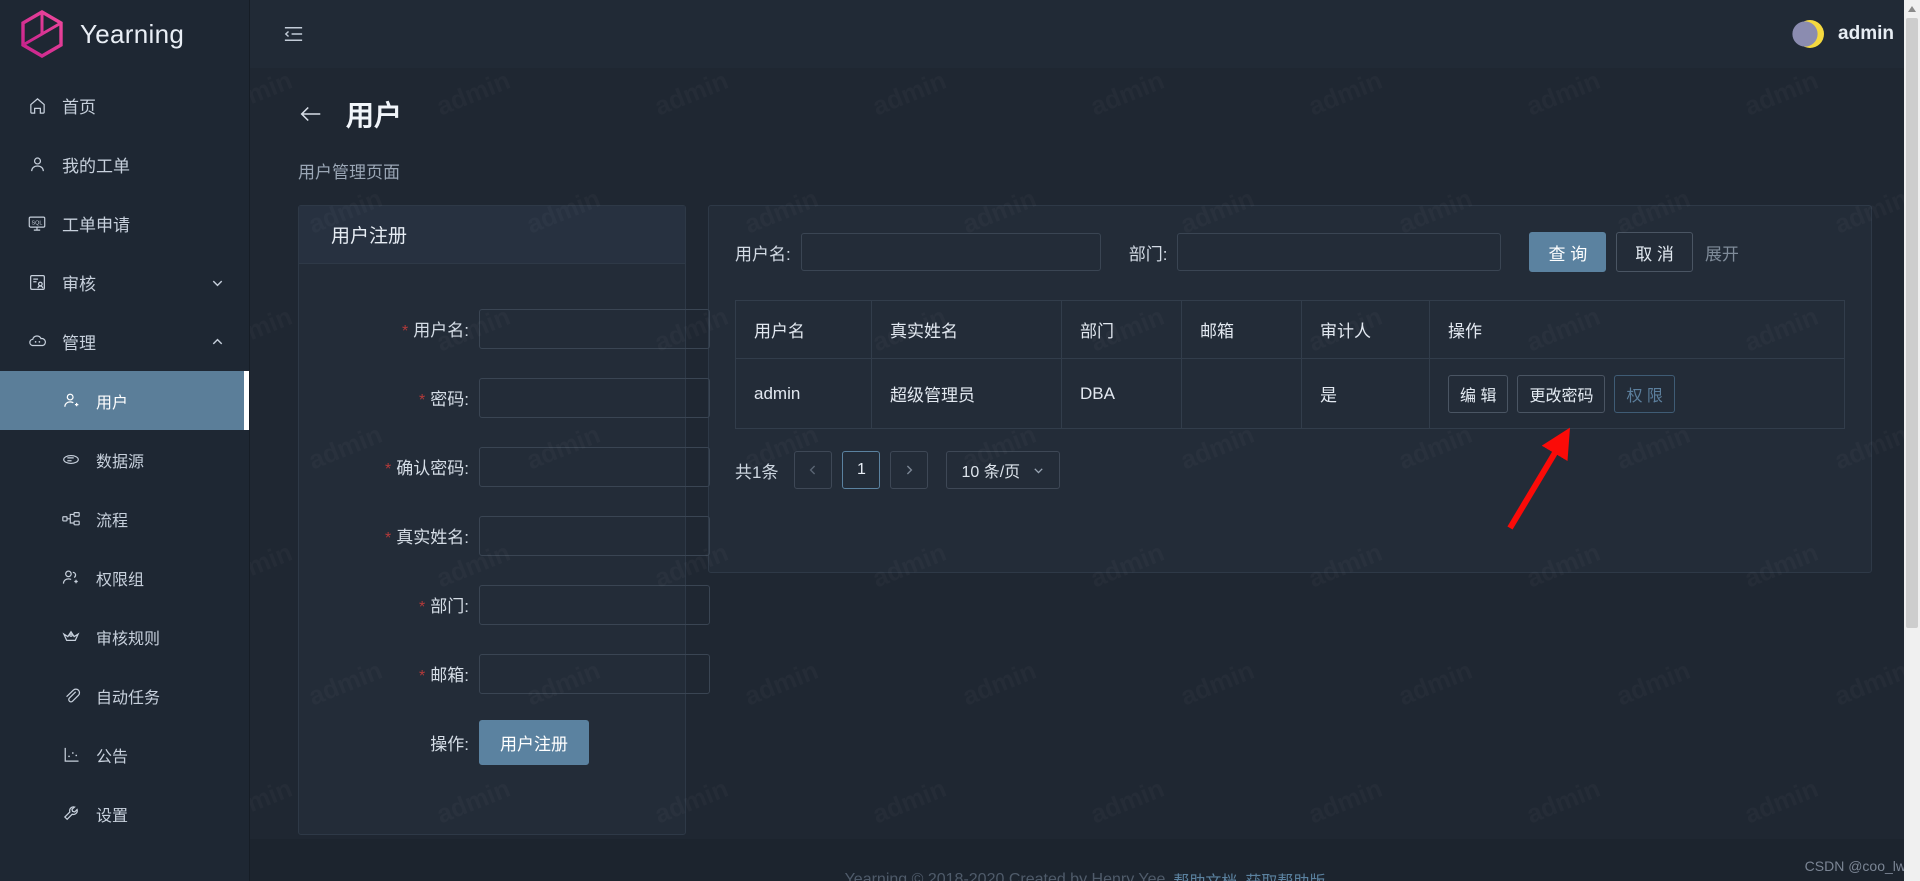  I want to click on sidebar-item-label: 工单申请, so click(96, 225).